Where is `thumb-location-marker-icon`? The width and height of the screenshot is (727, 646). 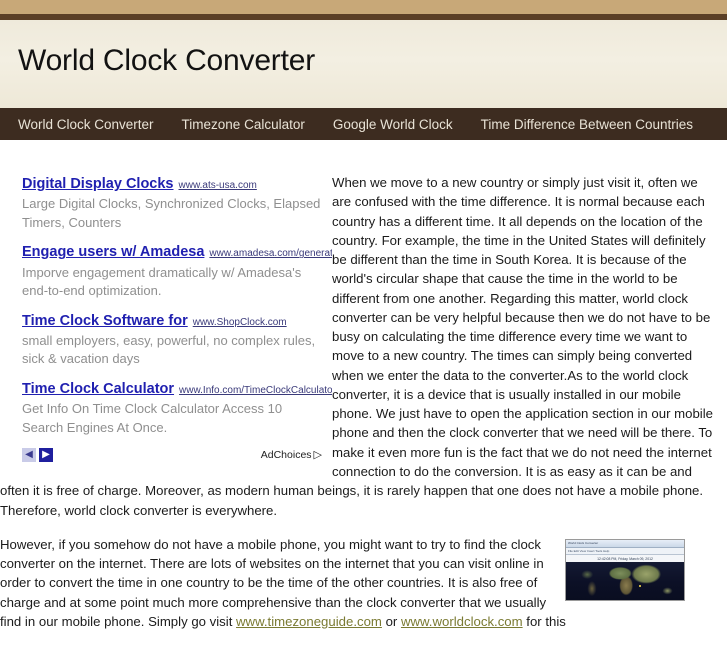
thumb-location-marker-icon is located at coordinates (640, 586).